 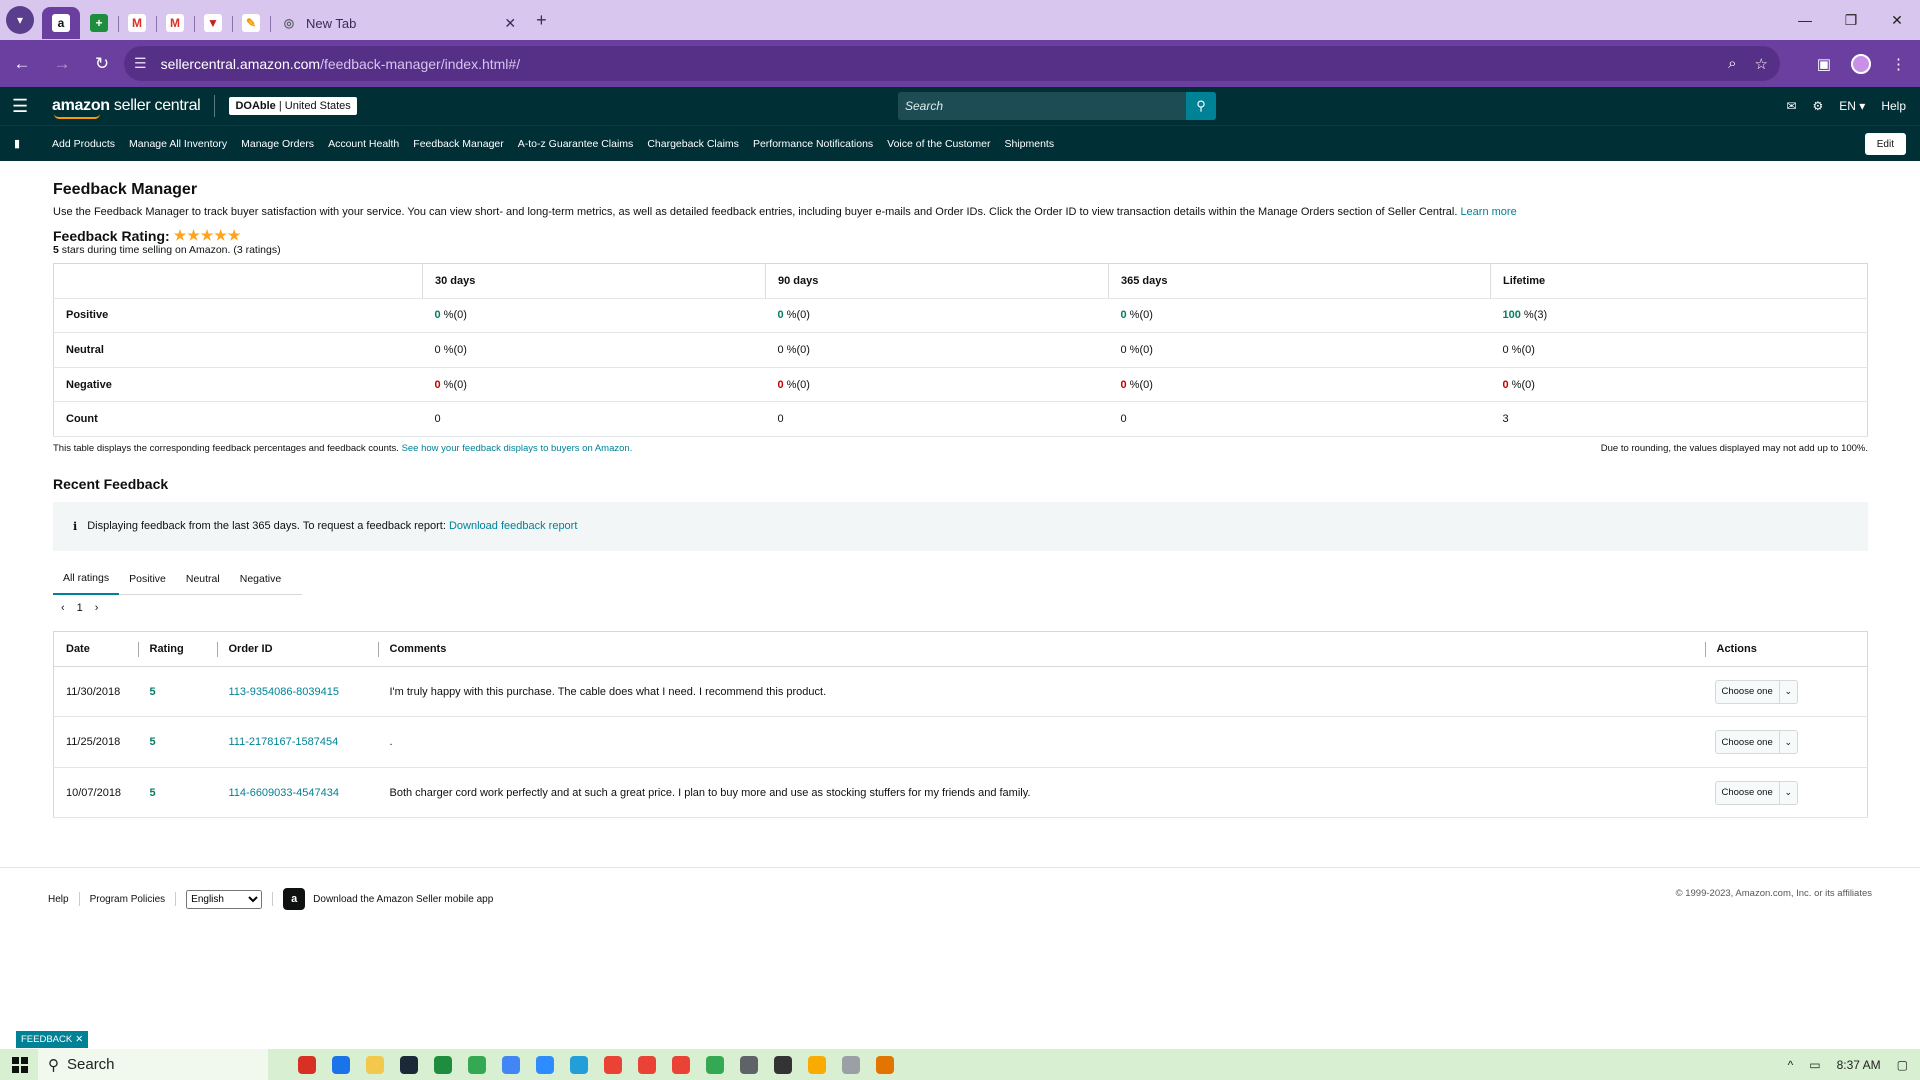 I want to click on tab-negative: Negative, so click(x=260, y=579).